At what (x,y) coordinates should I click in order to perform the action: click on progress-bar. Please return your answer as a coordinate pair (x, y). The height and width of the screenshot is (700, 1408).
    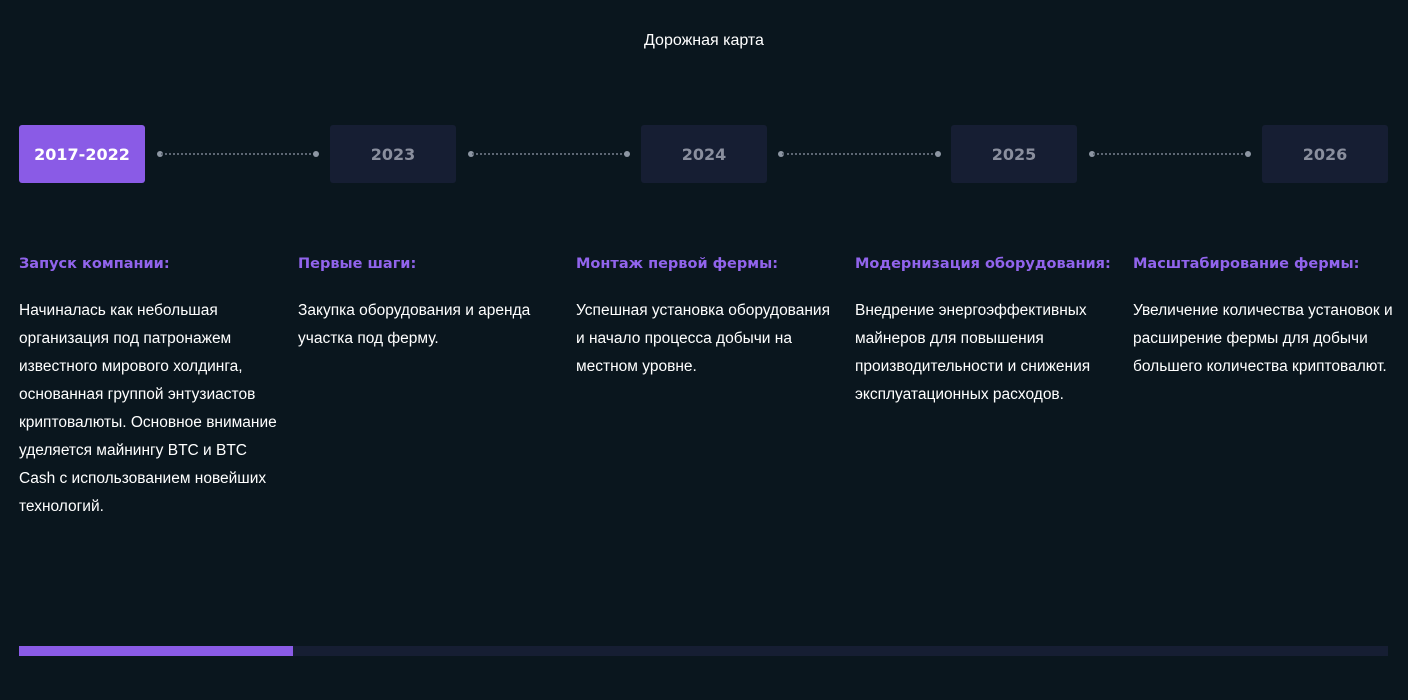
    Looking at the image, I should click on (703, 651).